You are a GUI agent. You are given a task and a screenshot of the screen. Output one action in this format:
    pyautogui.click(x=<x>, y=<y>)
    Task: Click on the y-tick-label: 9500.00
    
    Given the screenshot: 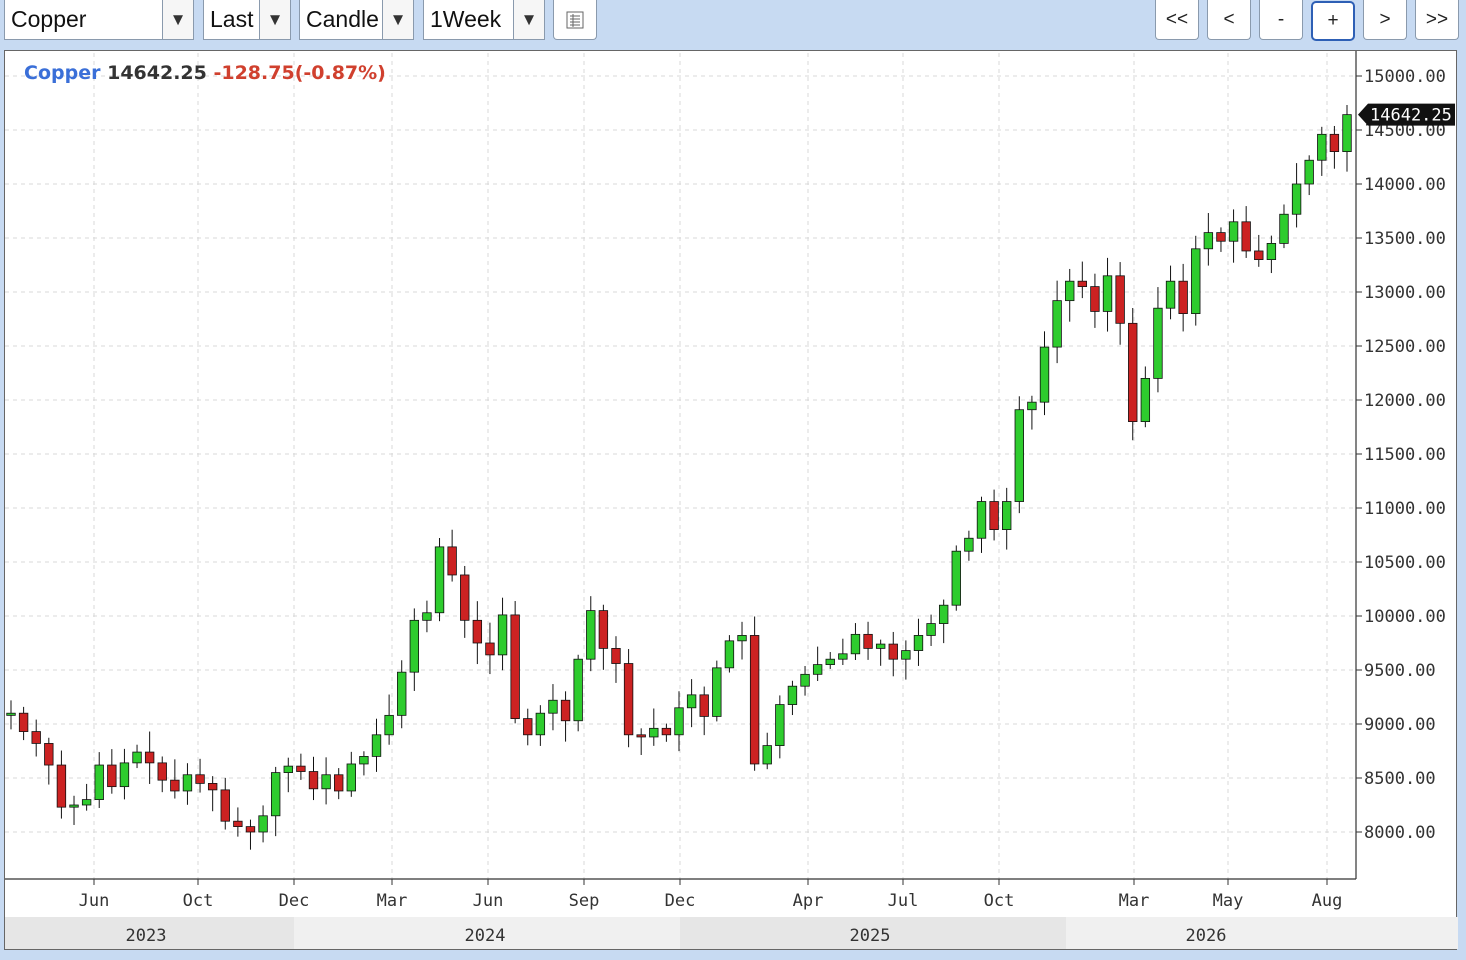 What is the action you would take?
    pyautogui.click(x=1400, y=671)
    